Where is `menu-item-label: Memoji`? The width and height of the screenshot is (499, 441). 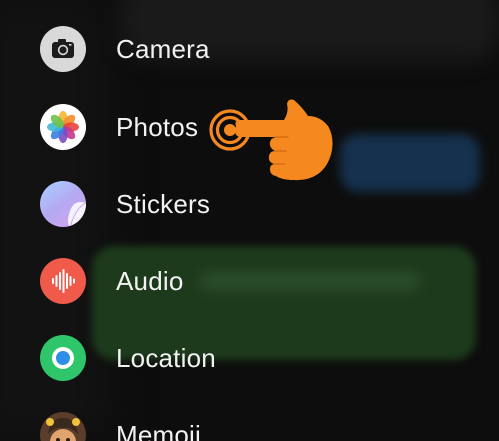 menu-item-label: Memoji is located at coordinates (158, 430).